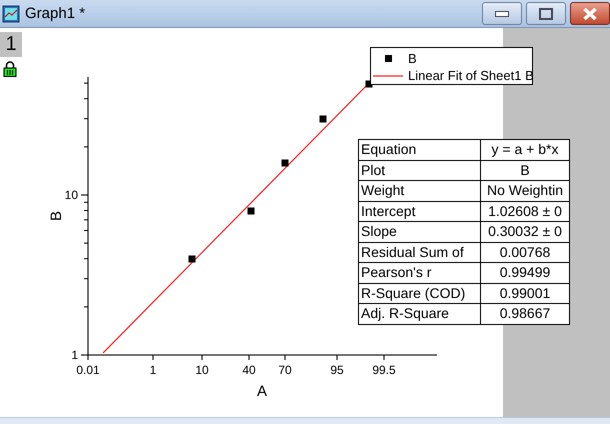 The width and height of the screenshot is (610, 424). What do you see at coordinates (10, 69) in the screenshot?
I see `lock-icon` at bounding box center [10, 69].